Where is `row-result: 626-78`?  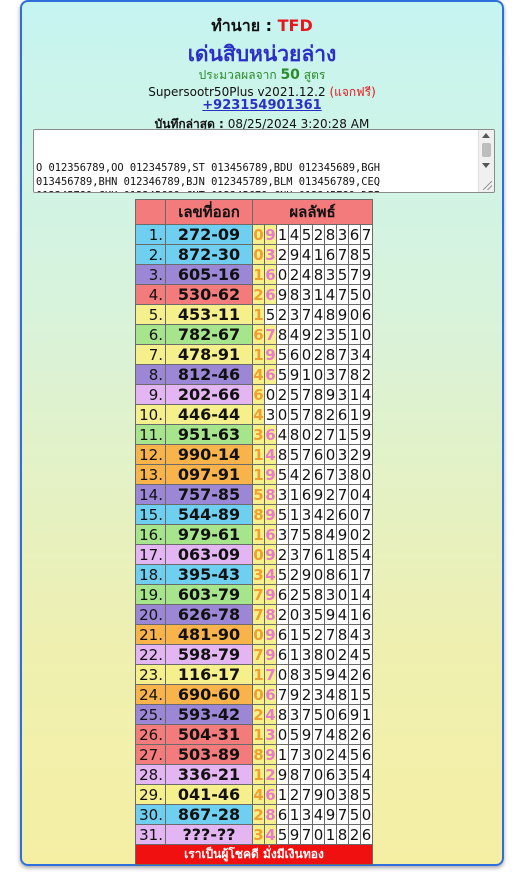 row-result: 626-78 is located at coordinates (209, 614).